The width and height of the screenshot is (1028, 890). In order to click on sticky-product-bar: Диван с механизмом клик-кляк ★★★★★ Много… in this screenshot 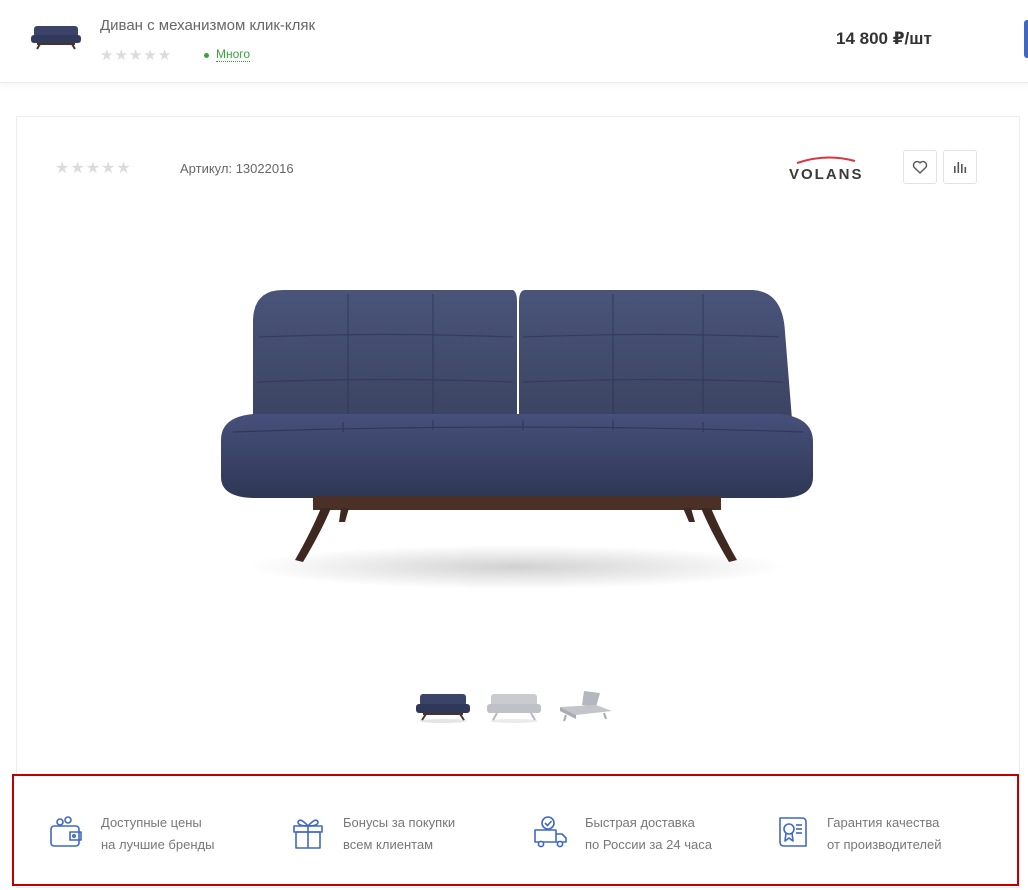, I will do `click(514, 41)`.